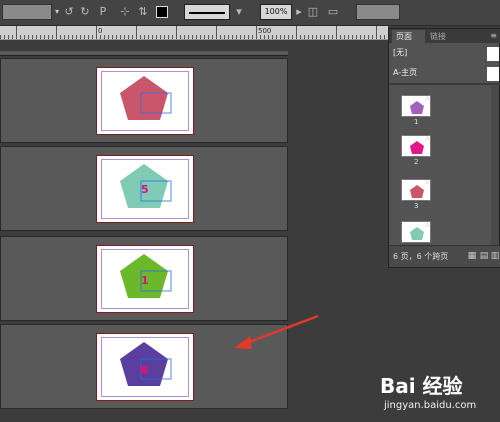 The image size is (500, 422). I want to click on new-page-icon: ▤, so click(484, 256).